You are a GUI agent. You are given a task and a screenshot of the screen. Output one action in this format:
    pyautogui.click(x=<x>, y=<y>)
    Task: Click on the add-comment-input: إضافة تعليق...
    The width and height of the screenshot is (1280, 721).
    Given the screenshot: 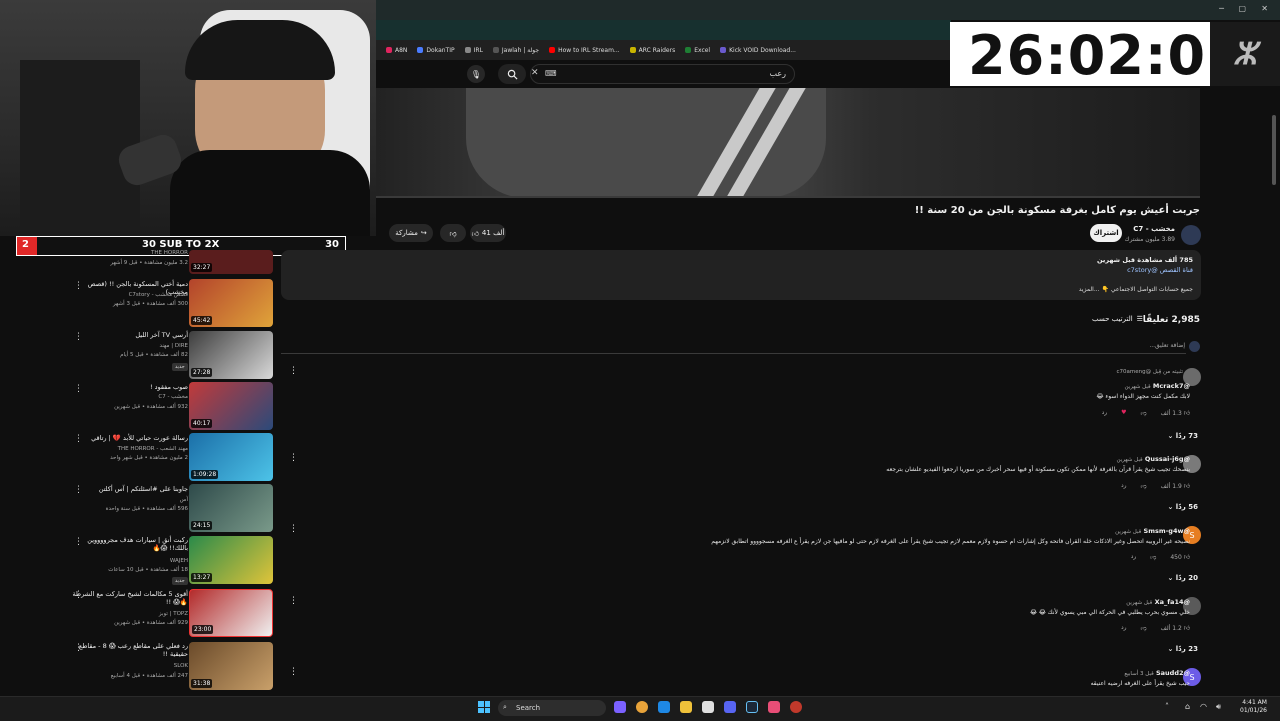 What is the action you would take?
    pyautogui.click(x=1167, y=345)
    